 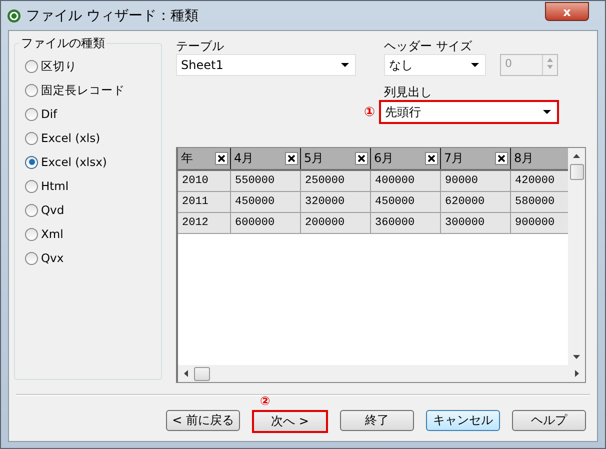 What do you see at coordinates (93, 66) in the screenshot?
I see `file-type-radio: 区切り` at bounding box center [93, 66].